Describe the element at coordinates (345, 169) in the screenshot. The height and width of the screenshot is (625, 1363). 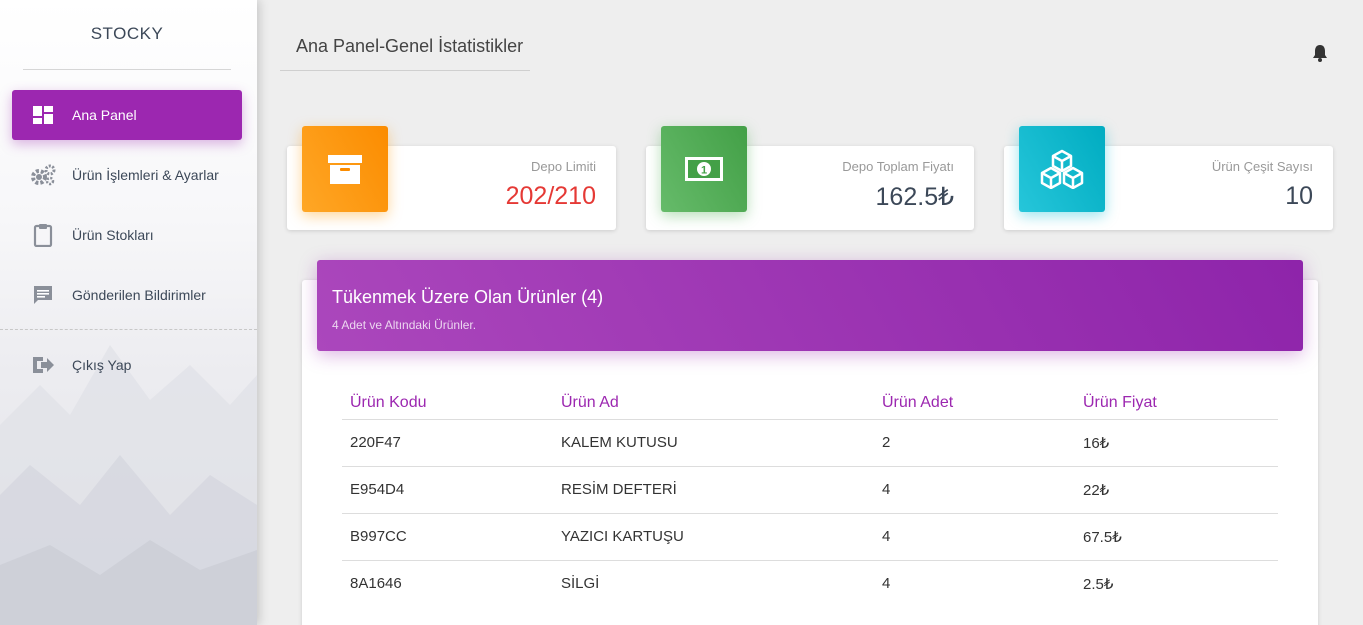
I see `archive-icon` at that location.